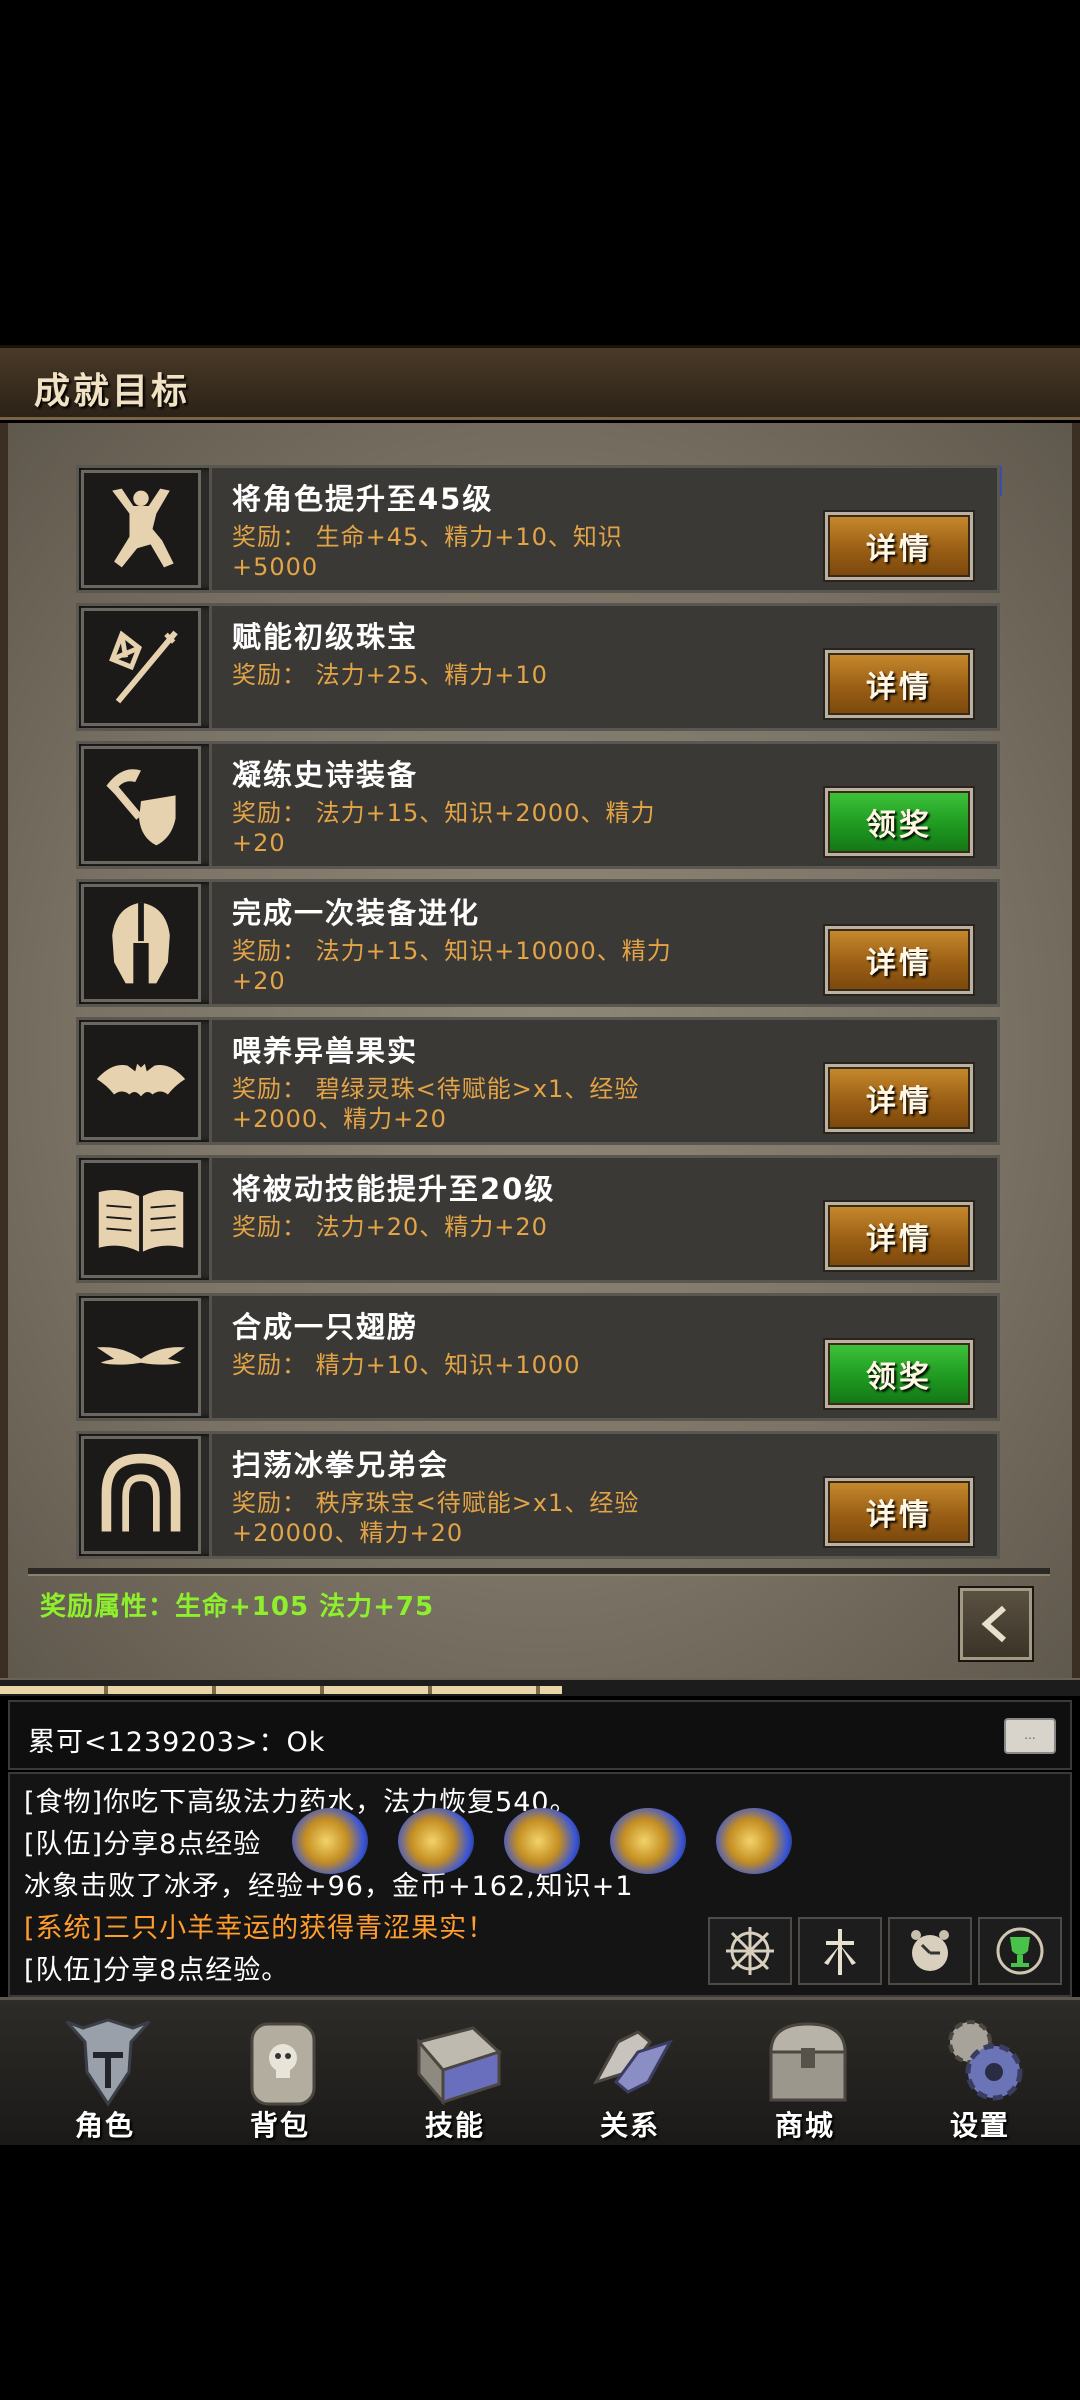 This screenshot has width=1080, height=2400. What do you see at coordinates (283, 2064) in the screenshot?
I see `backpack-icon` at bounding box center [283, 2064].